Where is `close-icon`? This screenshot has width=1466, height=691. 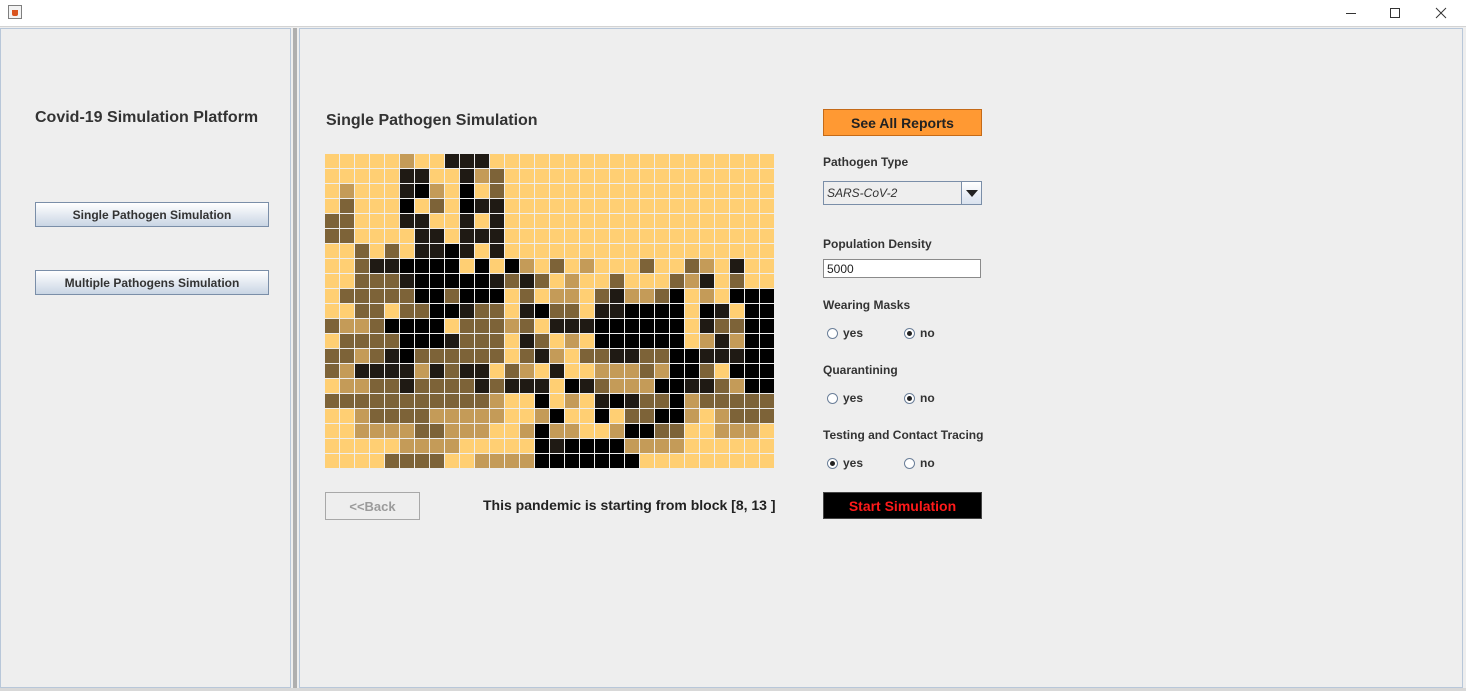
close-icon is located at coordinates (1441, 13).